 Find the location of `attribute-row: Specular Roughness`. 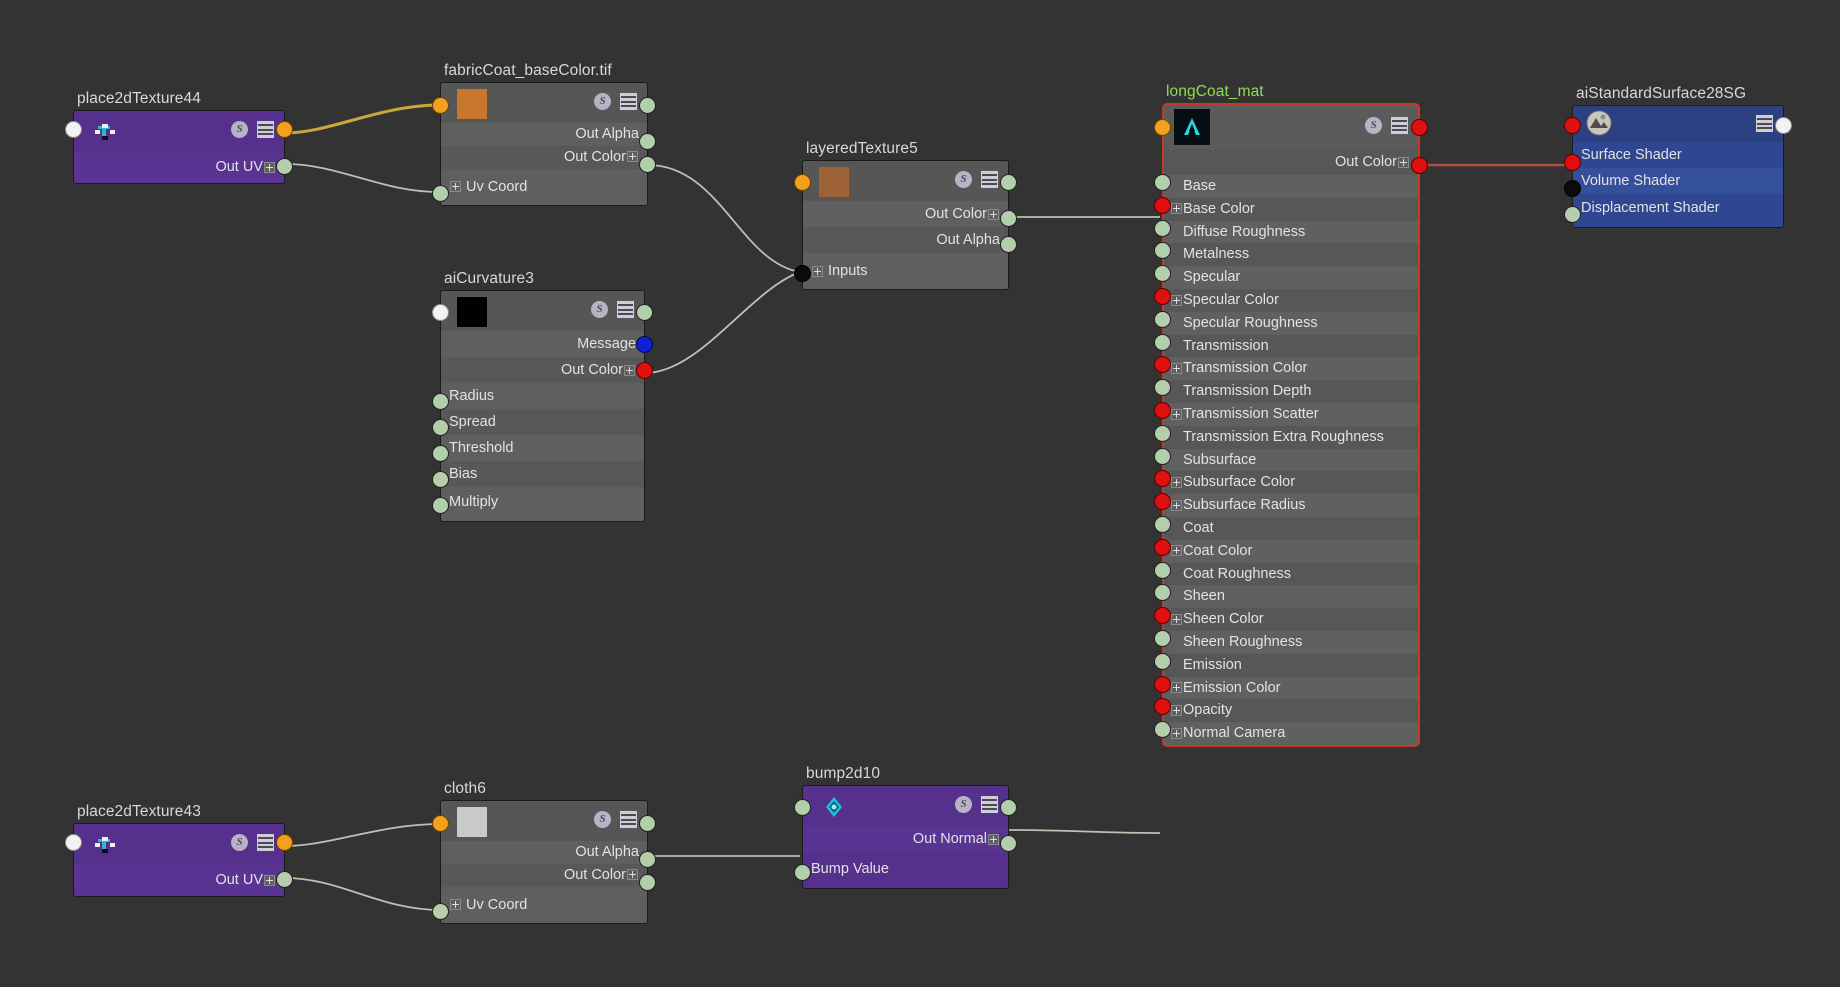

attribute-row: Specular Roughness is located at coordinates (1291, 323).